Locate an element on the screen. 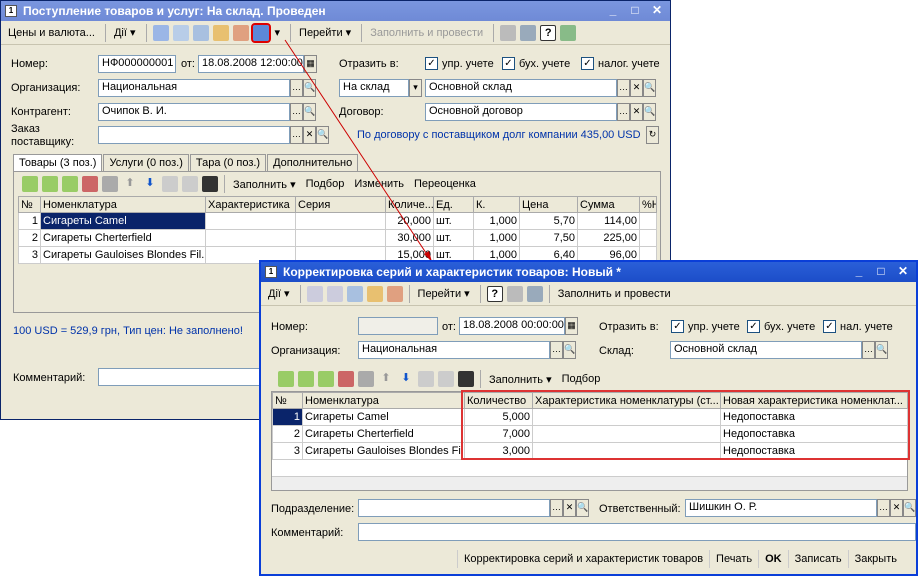 This screenshot has width=919, height=577. tab-services: Услуги (0 поз.) is located at coordinates (146, 162).